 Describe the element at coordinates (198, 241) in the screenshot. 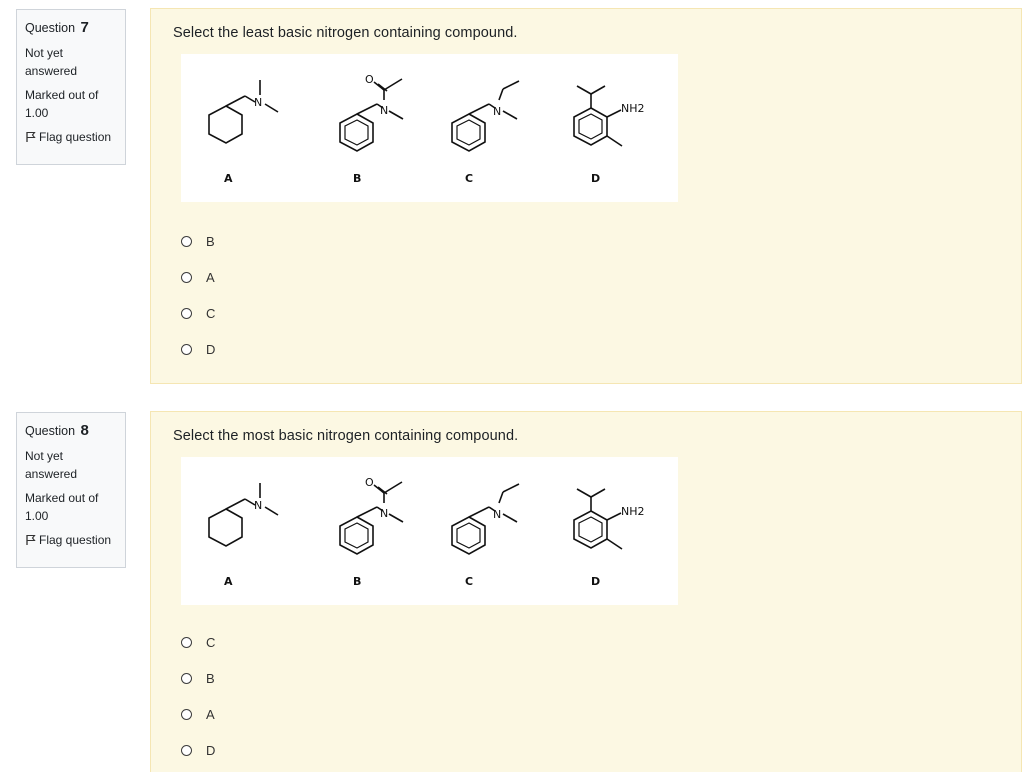

I see `answer-option-1: B` at that location.